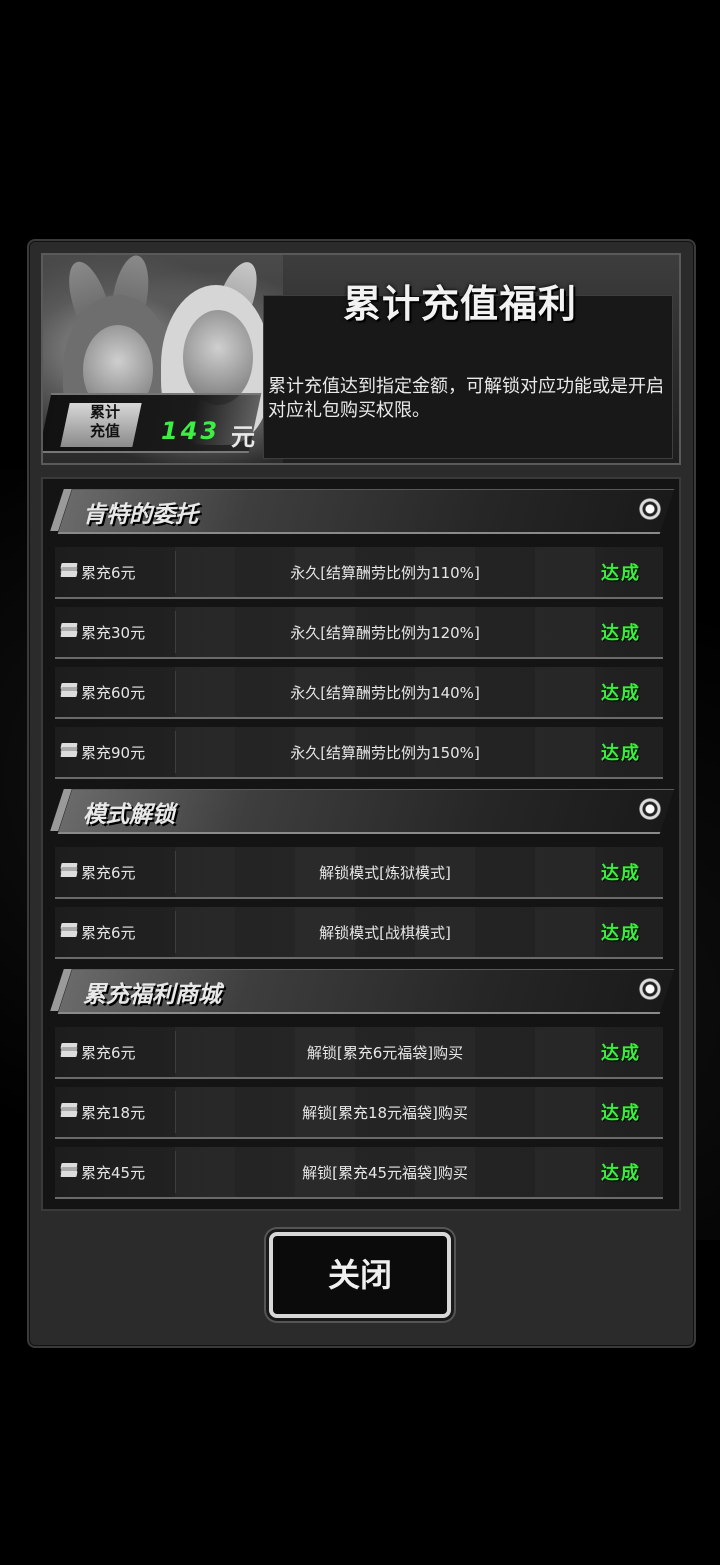 Image resolution: width=720 pixels, height=1565 pixels. I want to click on total-recharge-label: 累计 充值, so click(104, 421).